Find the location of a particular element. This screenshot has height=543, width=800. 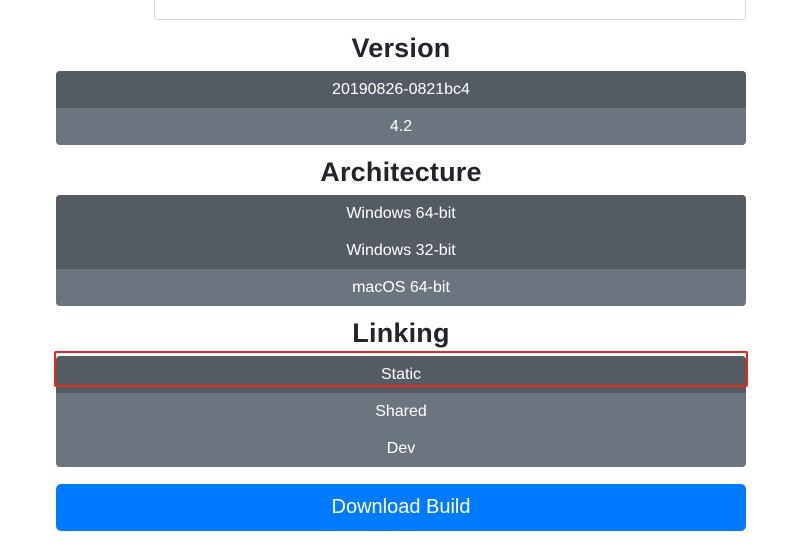

linking-option-static: Static is located at coordinates (401, 374).